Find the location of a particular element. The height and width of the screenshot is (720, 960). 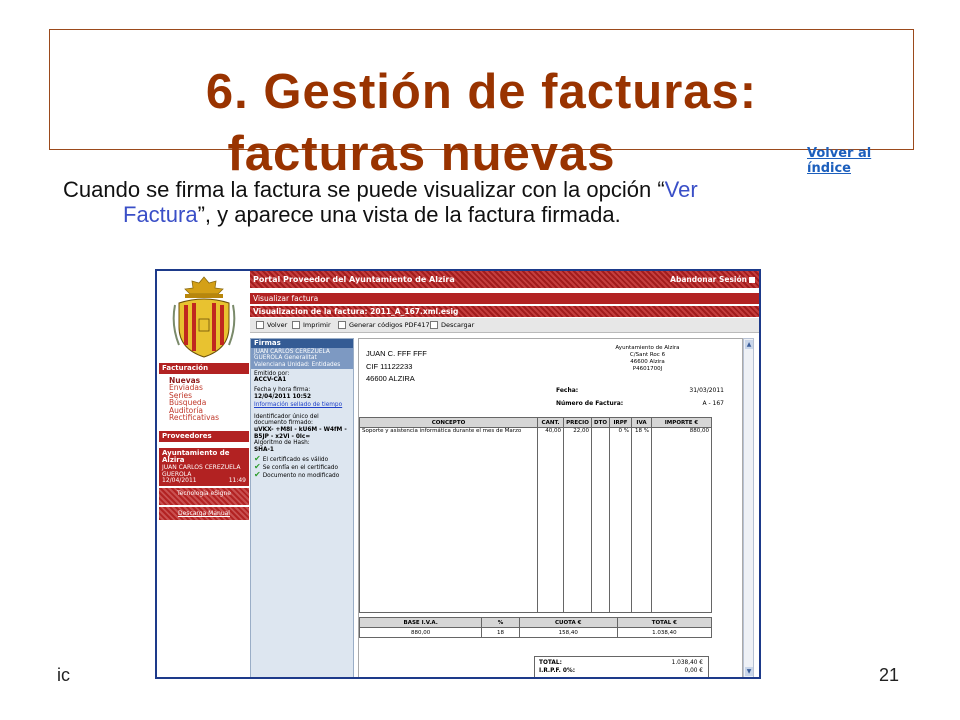

back-button: Volver is located at coordinates (271, 325).